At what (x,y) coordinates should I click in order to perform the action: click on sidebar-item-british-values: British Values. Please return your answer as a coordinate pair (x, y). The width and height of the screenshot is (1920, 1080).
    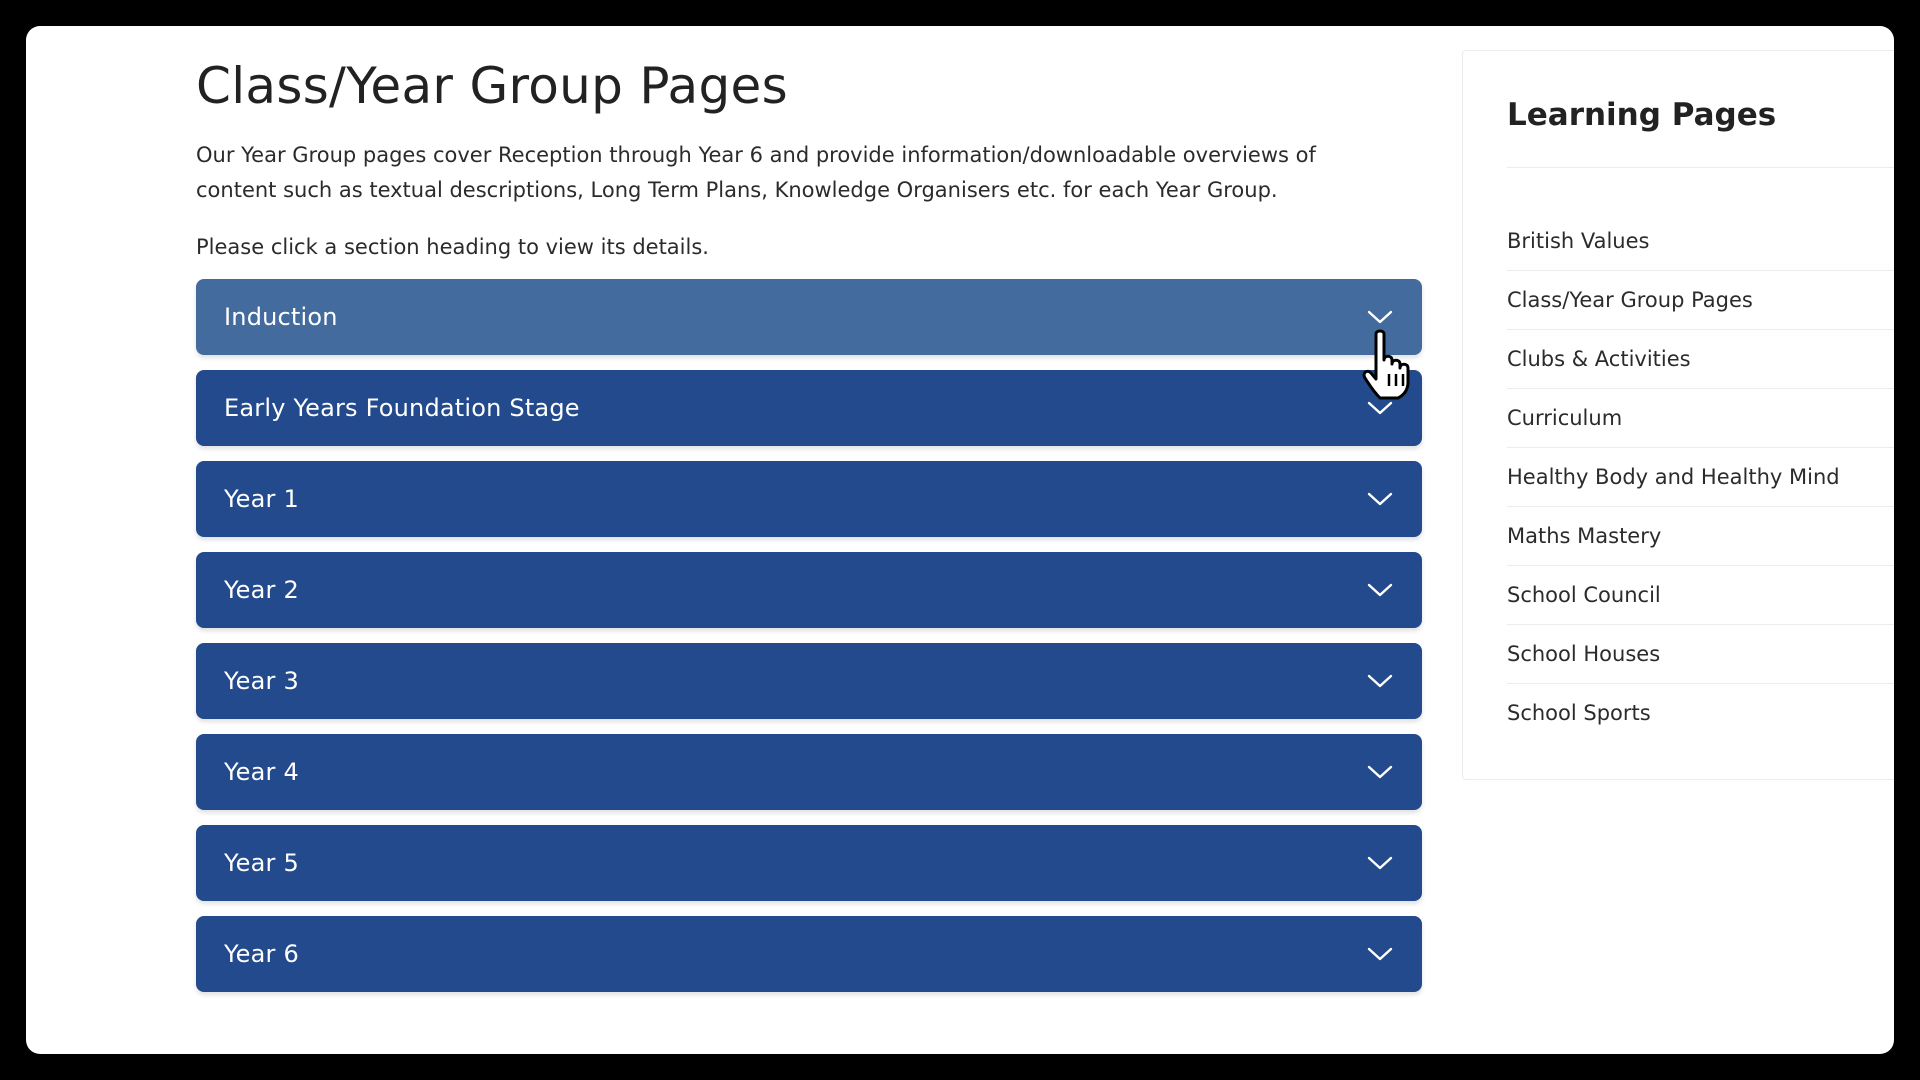
    Looking at the image, I should click on (1700, 241).